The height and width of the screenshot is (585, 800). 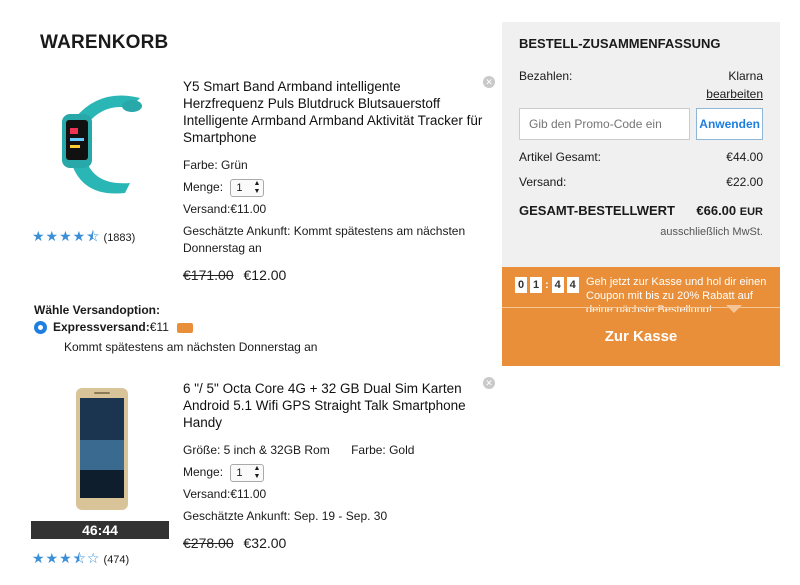 I want to click on rating-count: (474), so click(x=116, y=560).